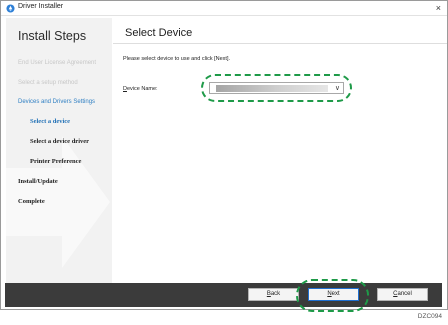 This screenshot has height=325, width=448. What do you see at coordinates (38, 181) in the screenshot?
I see `step-install-update: Install/Update` at bounding box center [38, 181].